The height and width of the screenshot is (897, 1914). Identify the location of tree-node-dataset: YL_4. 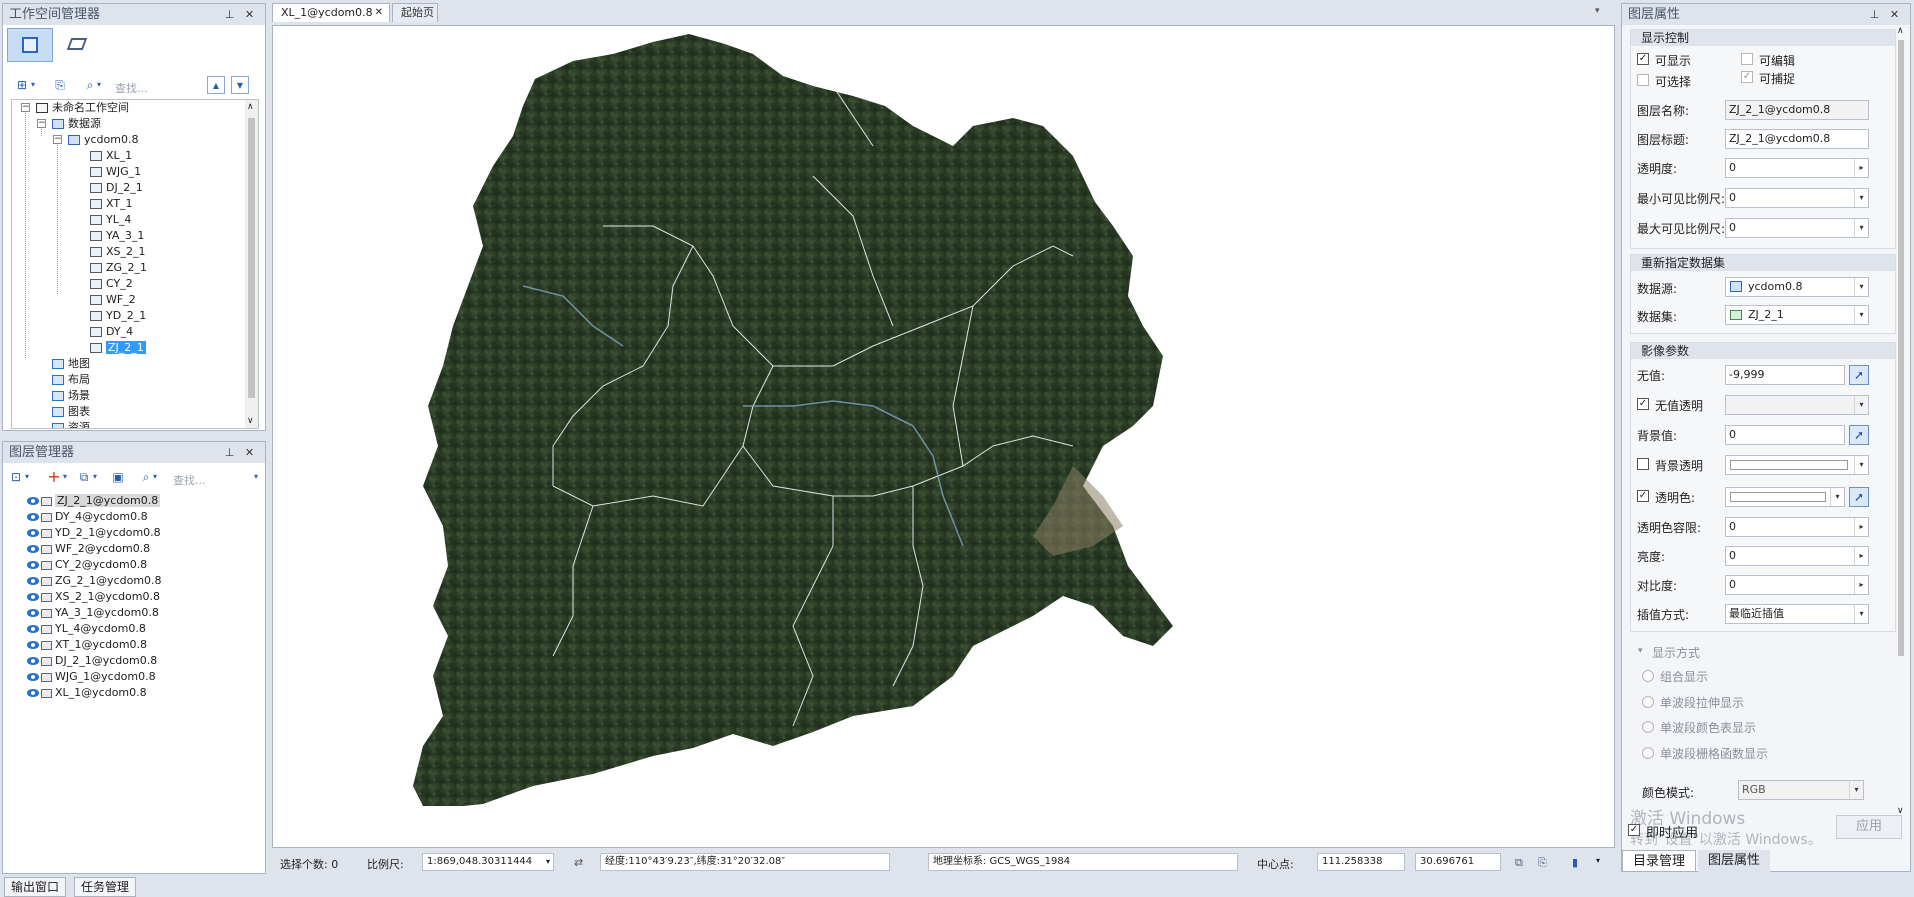
(110, 219).